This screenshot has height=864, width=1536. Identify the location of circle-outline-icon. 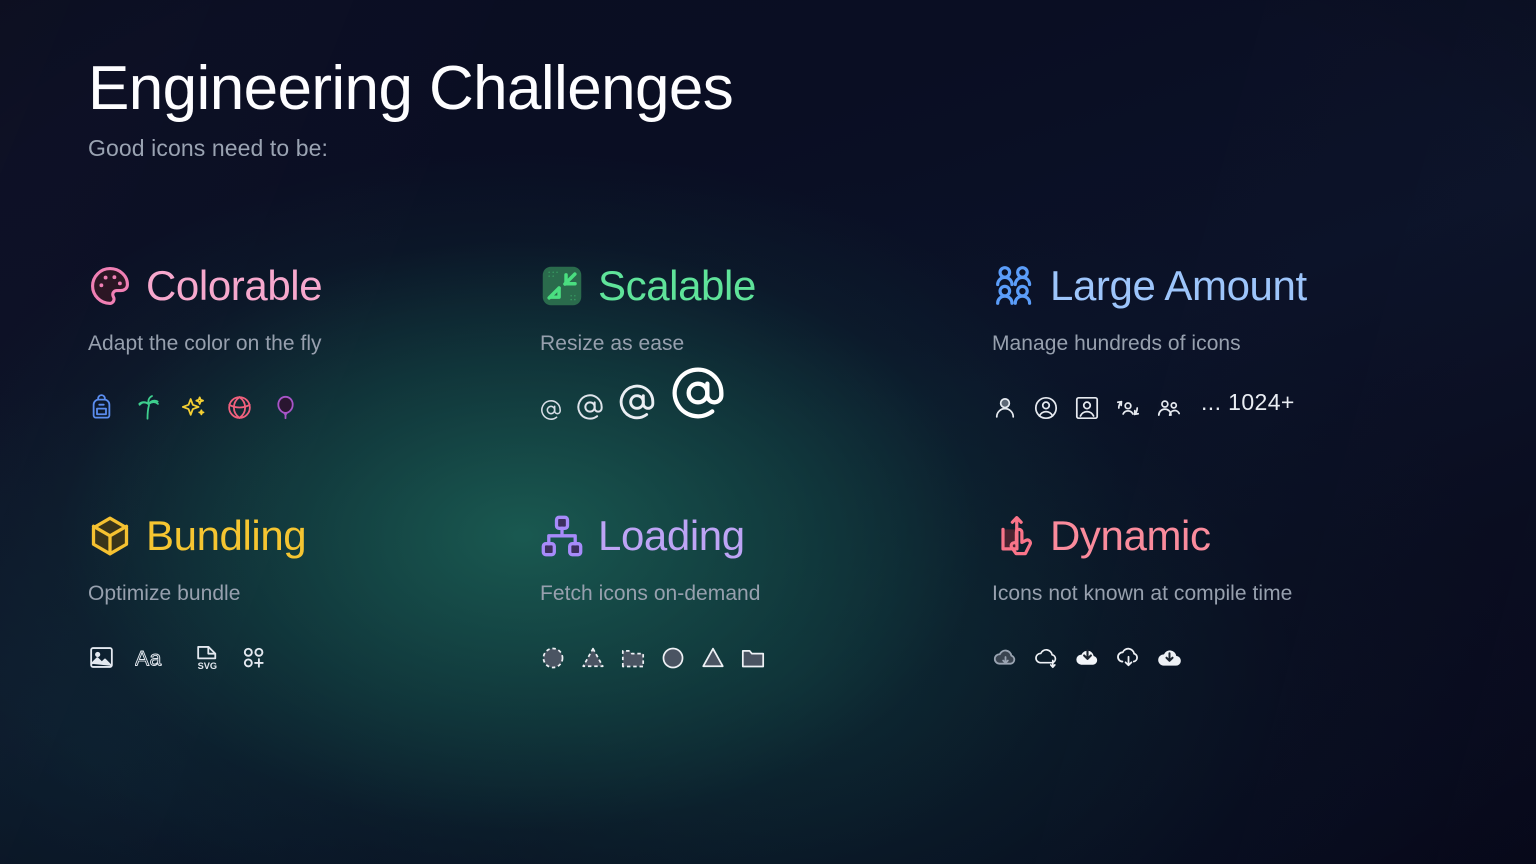
(673, 658).